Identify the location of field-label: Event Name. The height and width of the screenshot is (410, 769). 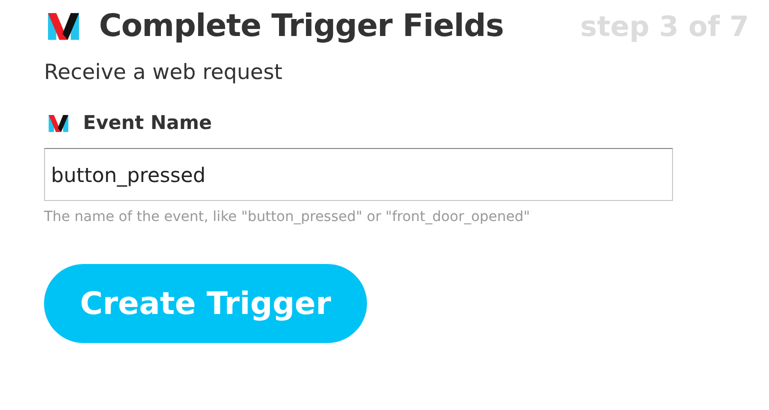
(147, 123).